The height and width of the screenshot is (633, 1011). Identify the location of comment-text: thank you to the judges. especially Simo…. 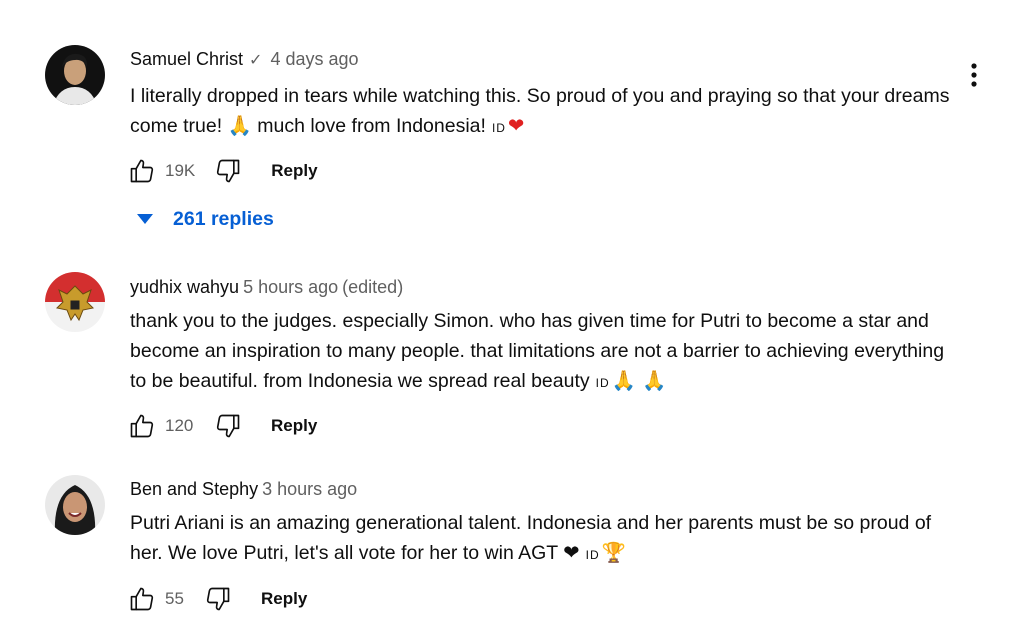
(545, 352).